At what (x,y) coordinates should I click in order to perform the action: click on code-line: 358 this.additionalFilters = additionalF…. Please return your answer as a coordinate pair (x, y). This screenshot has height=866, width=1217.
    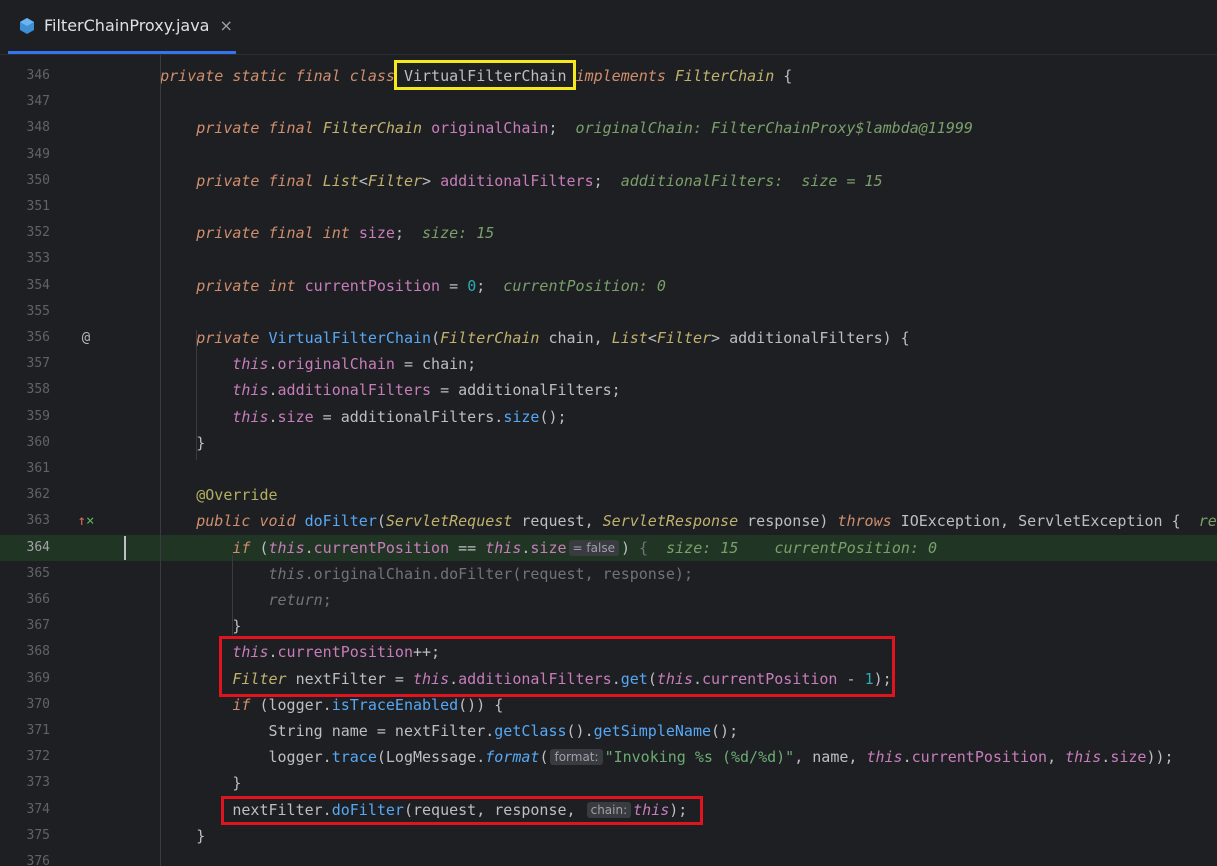
    Looking at the image, I should click on (608, 390).